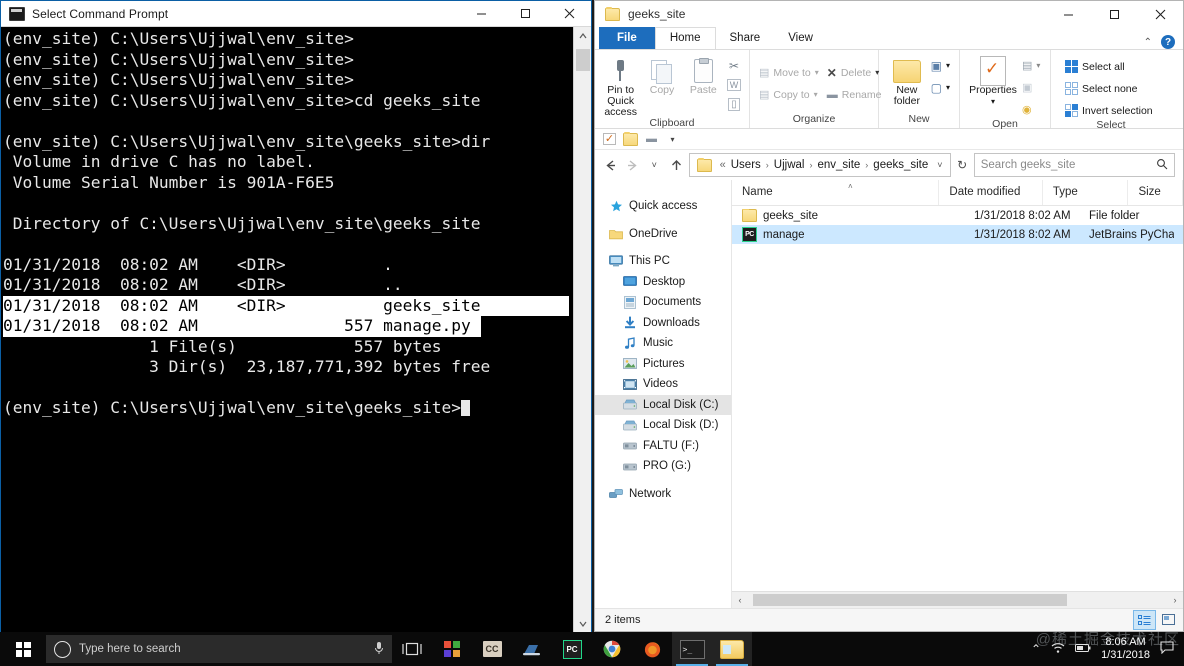 This screenshot has width=1184, height=666. I want to click on cmd-maximize-button, so click(525, 13).